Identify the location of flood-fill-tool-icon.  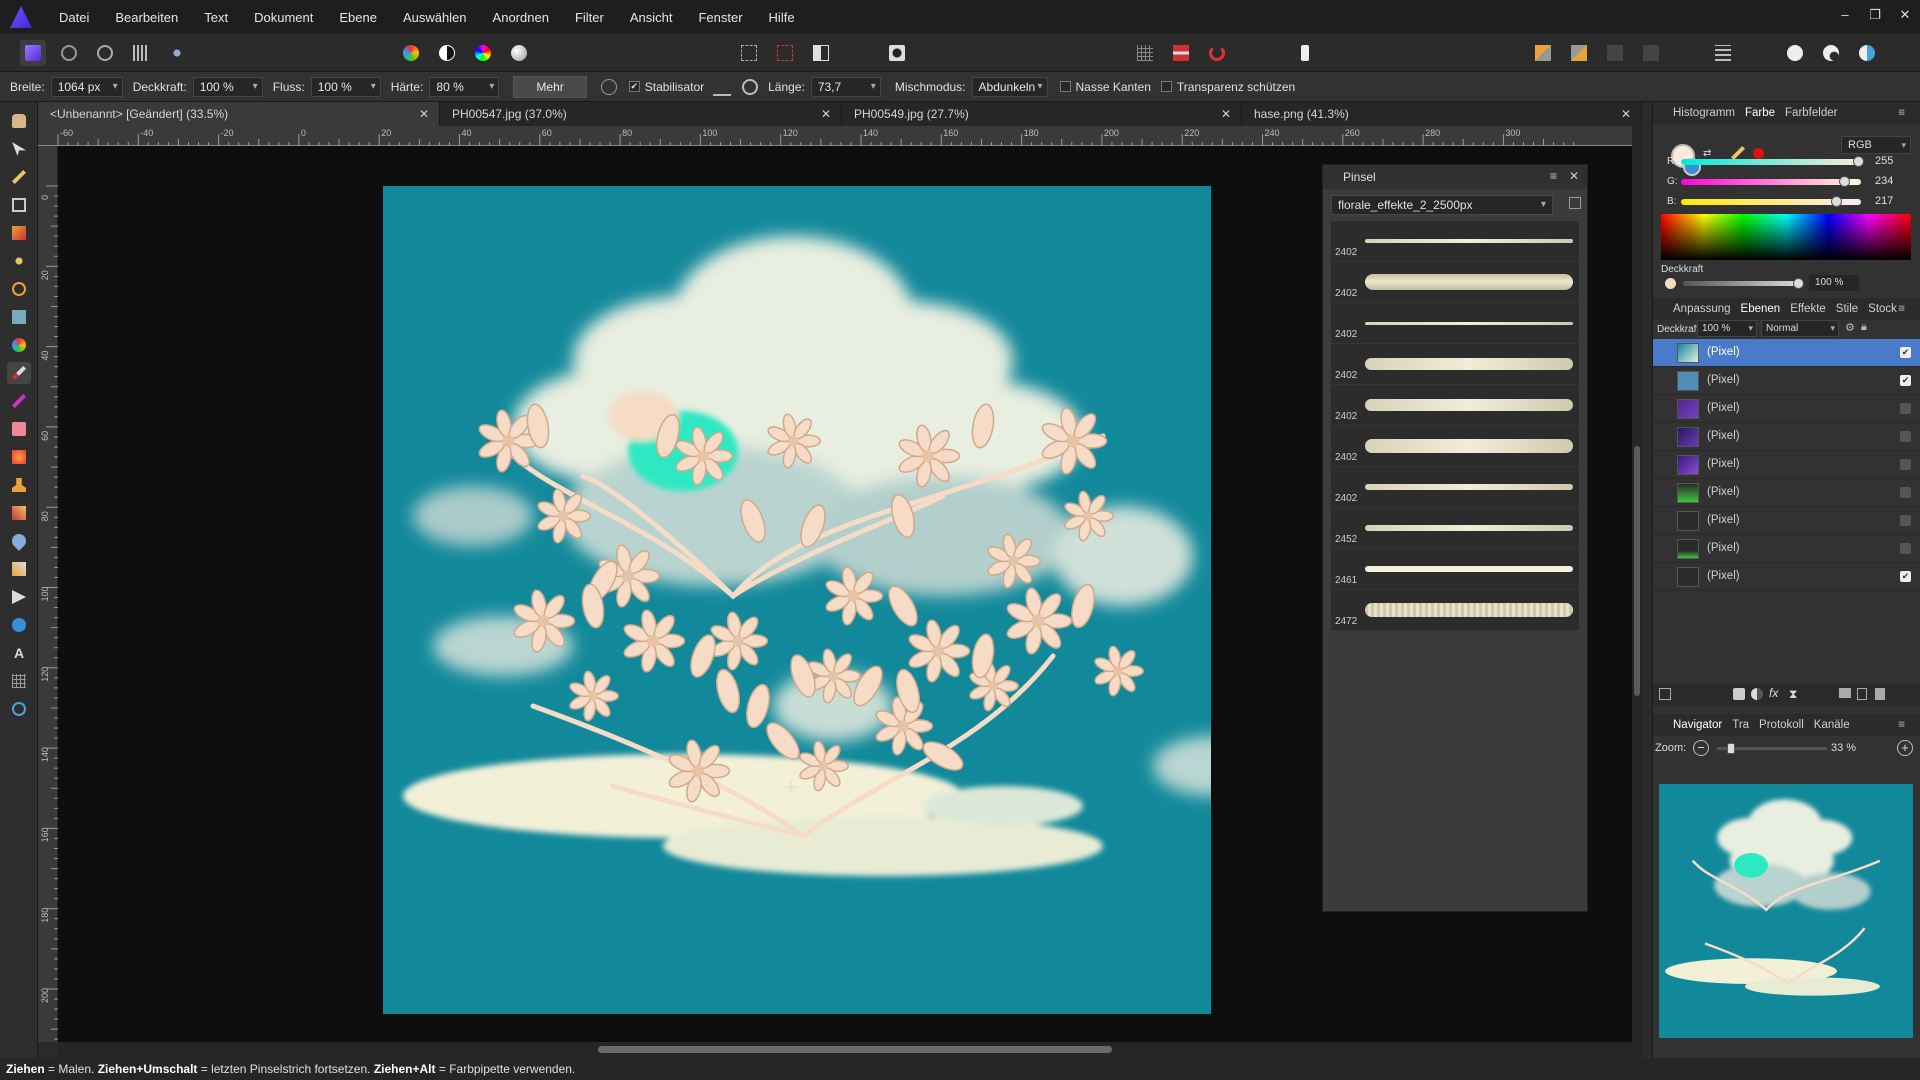
(19, 317).